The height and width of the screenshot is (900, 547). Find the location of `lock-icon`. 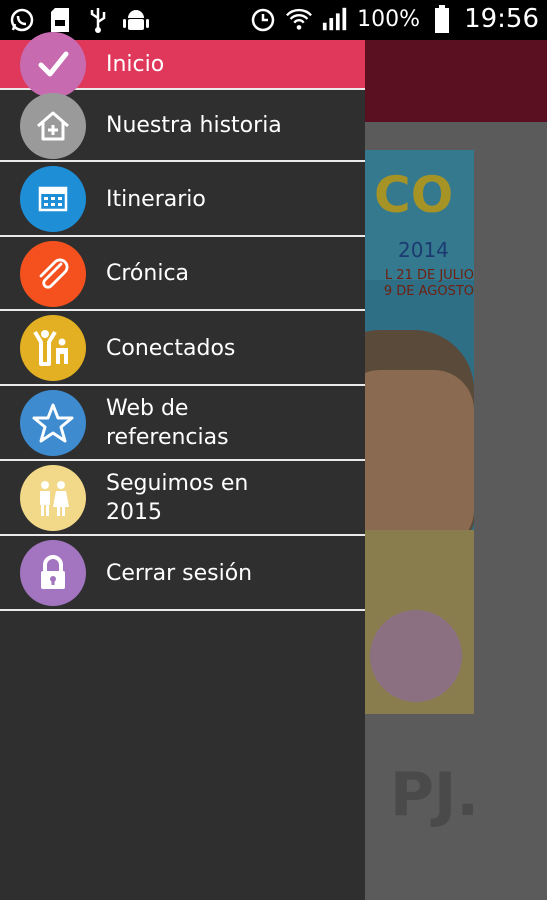

lock-icon is located at coordinates (53, 573).